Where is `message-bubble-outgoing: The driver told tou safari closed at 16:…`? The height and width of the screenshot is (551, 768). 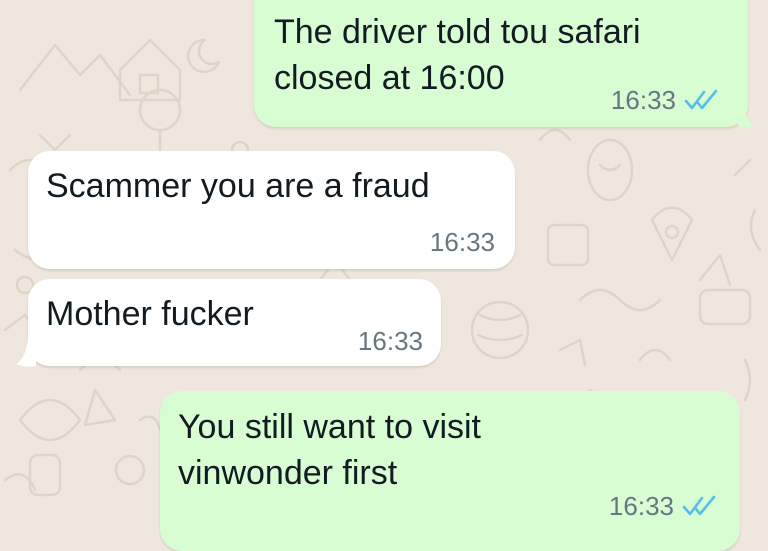
message-bubble-outgoing: The driver told tou safari closed at 16:… is located at coordinates (501, 63).